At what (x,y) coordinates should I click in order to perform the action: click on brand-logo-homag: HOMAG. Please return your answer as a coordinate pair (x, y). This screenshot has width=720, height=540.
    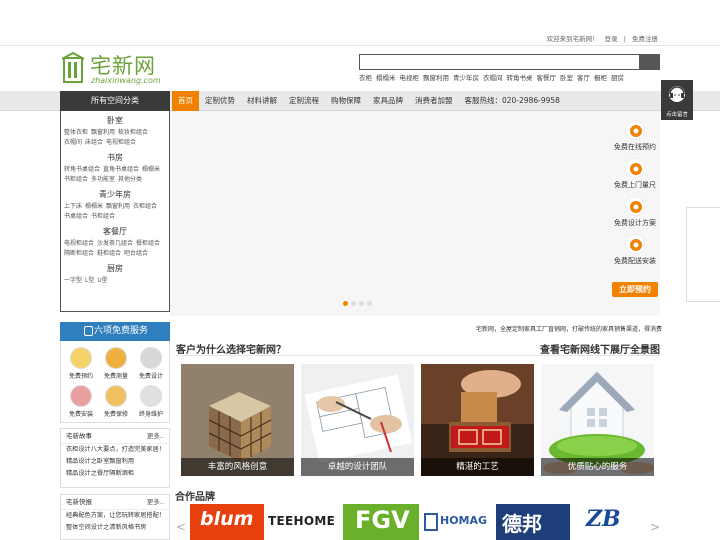
    Looking at the image, I should click on (458, 522).